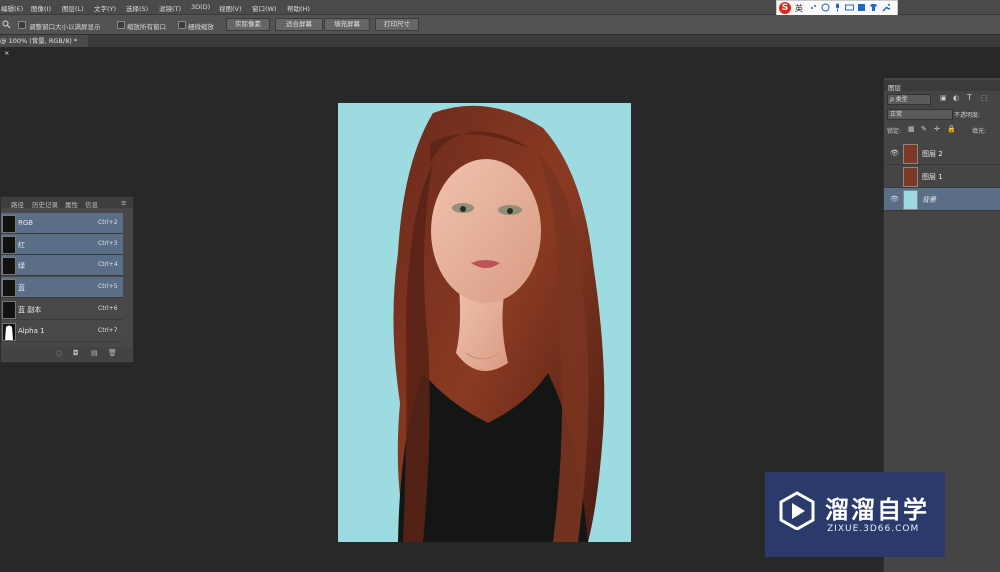  I want to click on opacity-label: 不透明度:, so click(967, 115).